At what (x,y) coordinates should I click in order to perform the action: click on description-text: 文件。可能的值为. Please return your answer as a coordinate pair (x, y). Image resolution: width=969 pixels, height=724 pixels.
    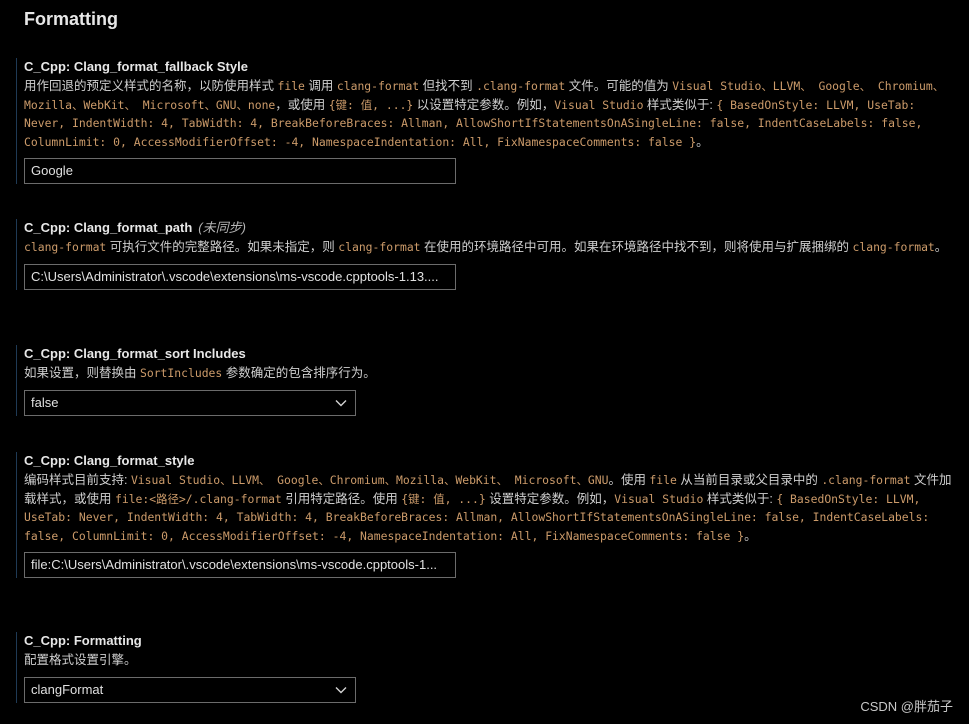
    Looking at the image, I should click on (619, 86).